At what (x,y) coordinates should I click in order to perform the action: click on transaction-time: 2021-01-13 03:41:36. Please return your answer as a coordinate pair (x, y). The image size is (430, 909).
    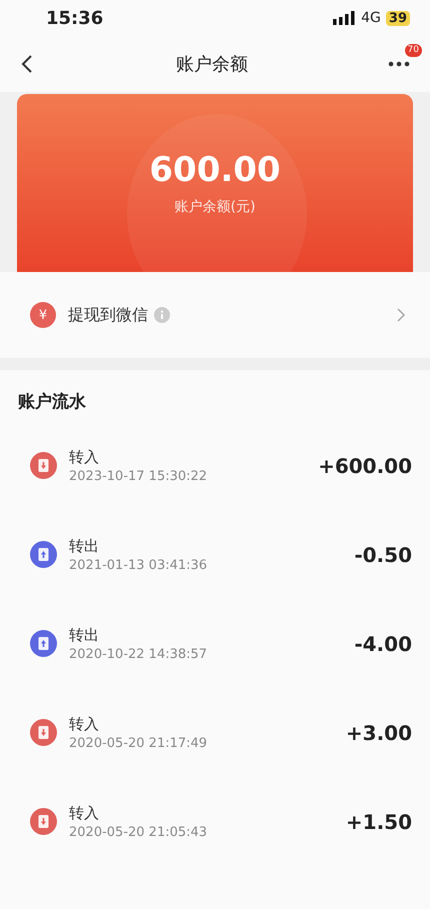
    Looking at the image, I should click on (138, 565).